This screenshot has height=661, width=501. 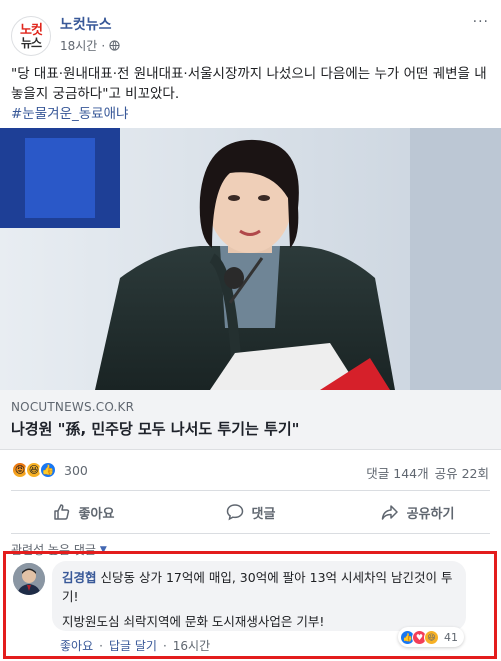 What do you see at coordinates (462, 472) in the screenshot?
I see `share-count: 공유 22회` at bounding box center [462, 472].